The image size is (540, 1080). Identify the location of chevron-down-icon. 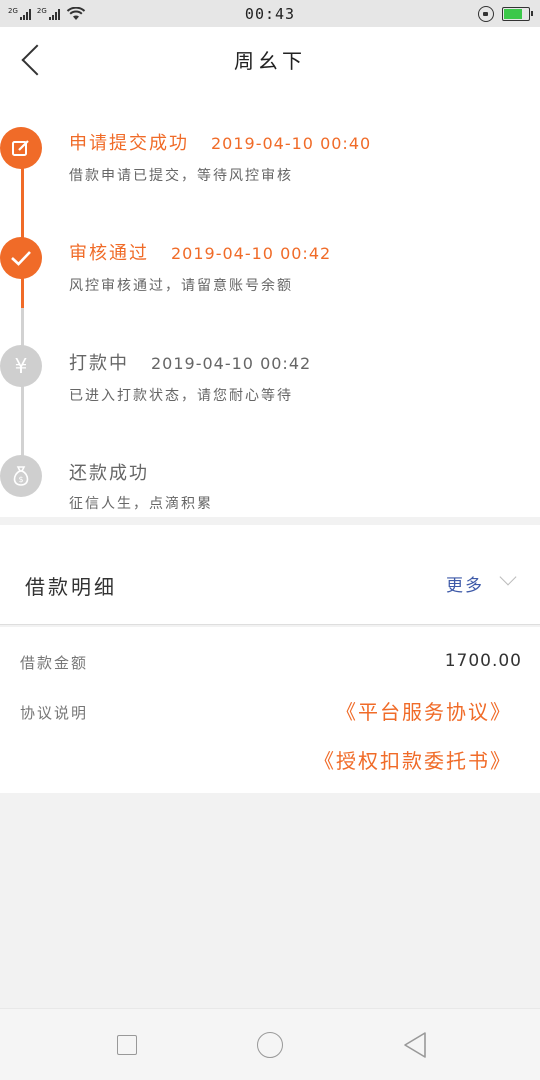
(508, 577).